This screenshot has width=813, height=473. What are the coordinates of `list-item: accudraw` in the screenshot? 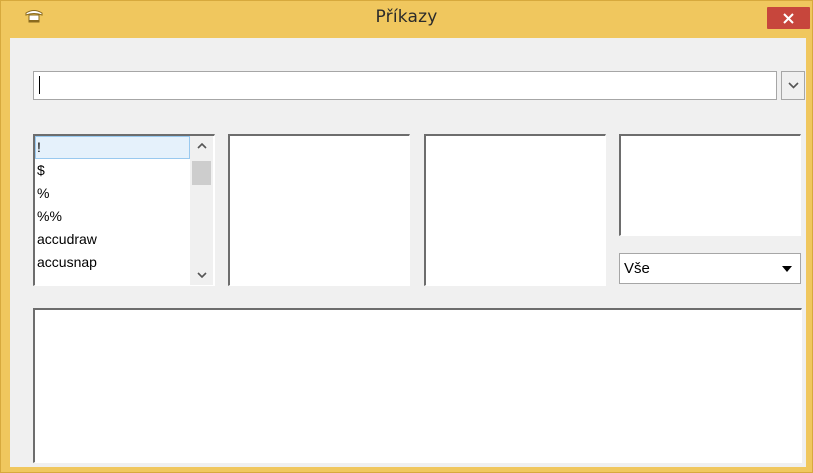 It's located at (112, 239).